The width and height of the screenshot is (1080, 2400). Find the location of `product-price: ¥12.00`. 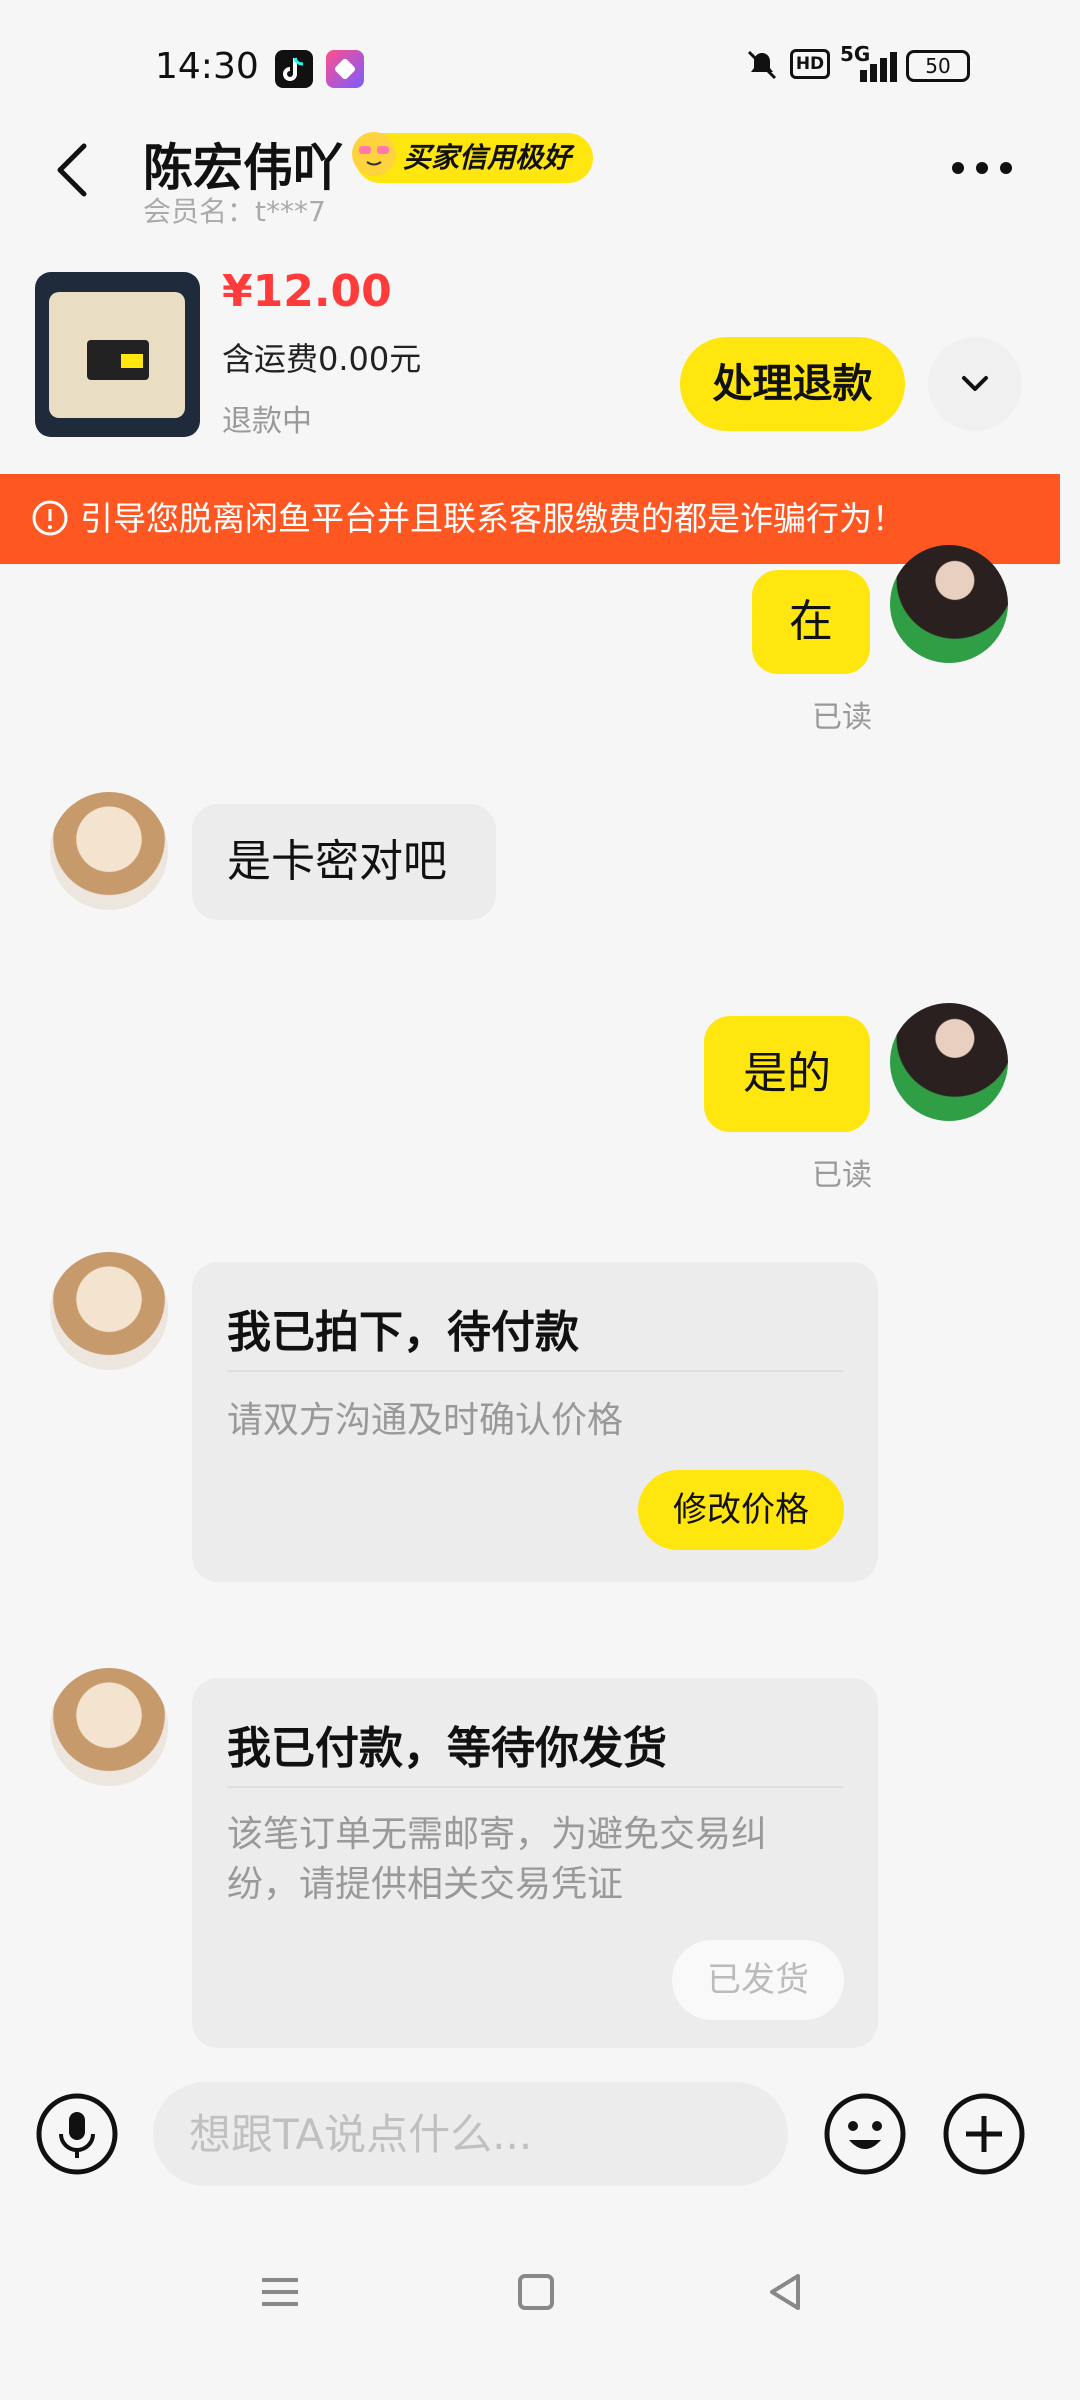

product-price: ¥12.00 is located at coordinates (307, 291).